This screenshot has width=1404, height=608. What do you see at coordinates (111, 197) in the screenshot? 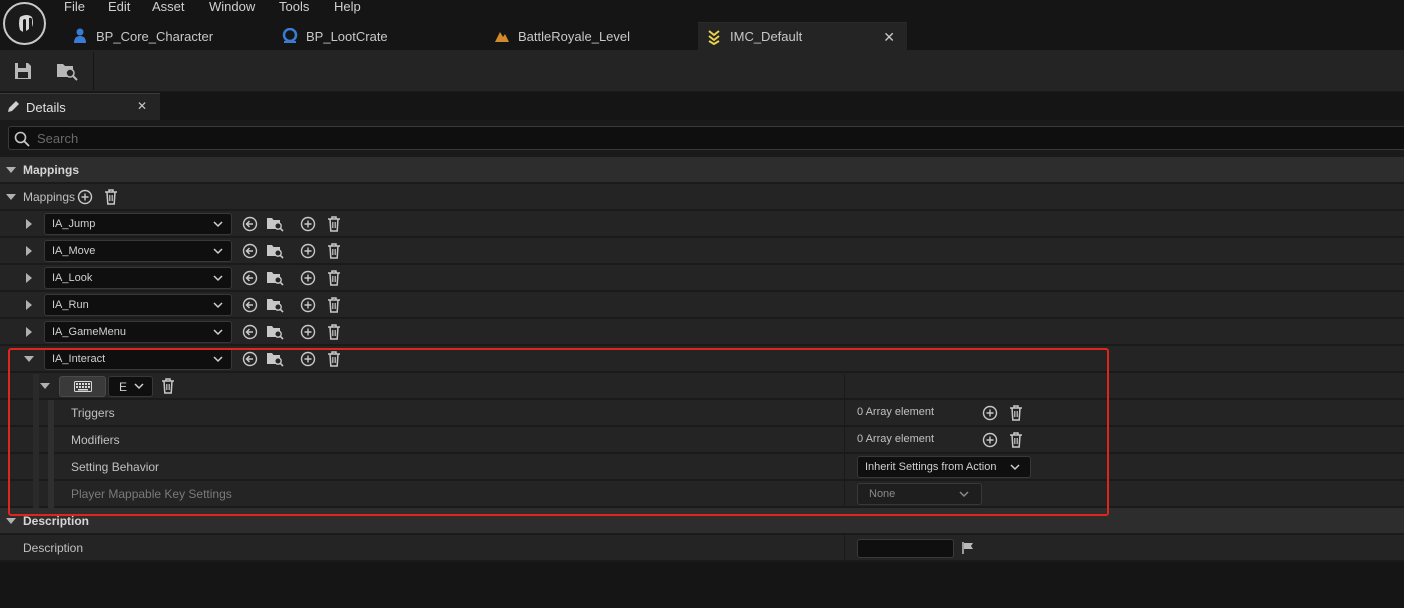
I see `delete-all-icon` at bounding box center [111, 197].